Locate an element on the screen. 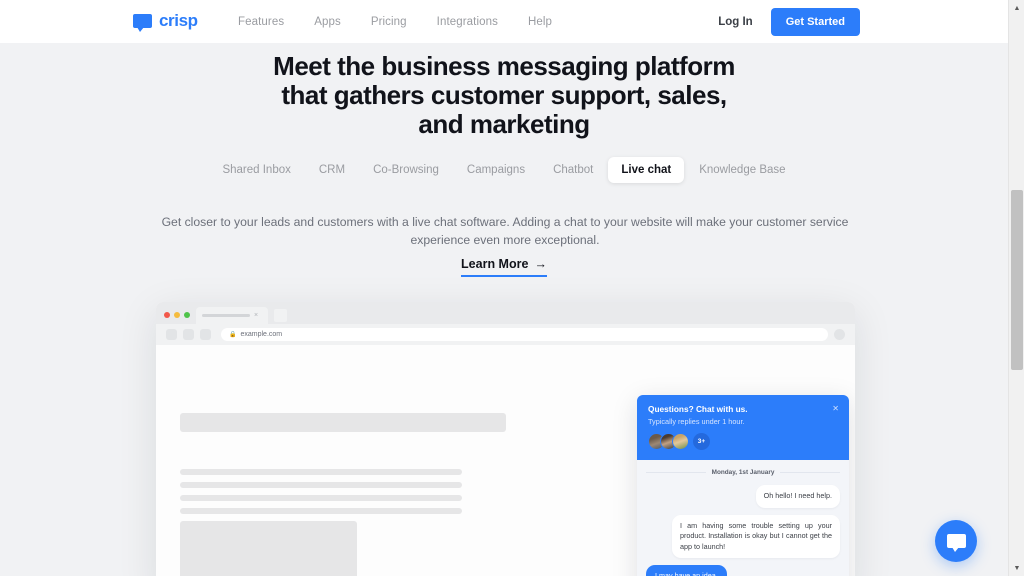 Image resolution: width=1024 pixels, height=576 pixels. reload-button is located at coordinates (205, 334).